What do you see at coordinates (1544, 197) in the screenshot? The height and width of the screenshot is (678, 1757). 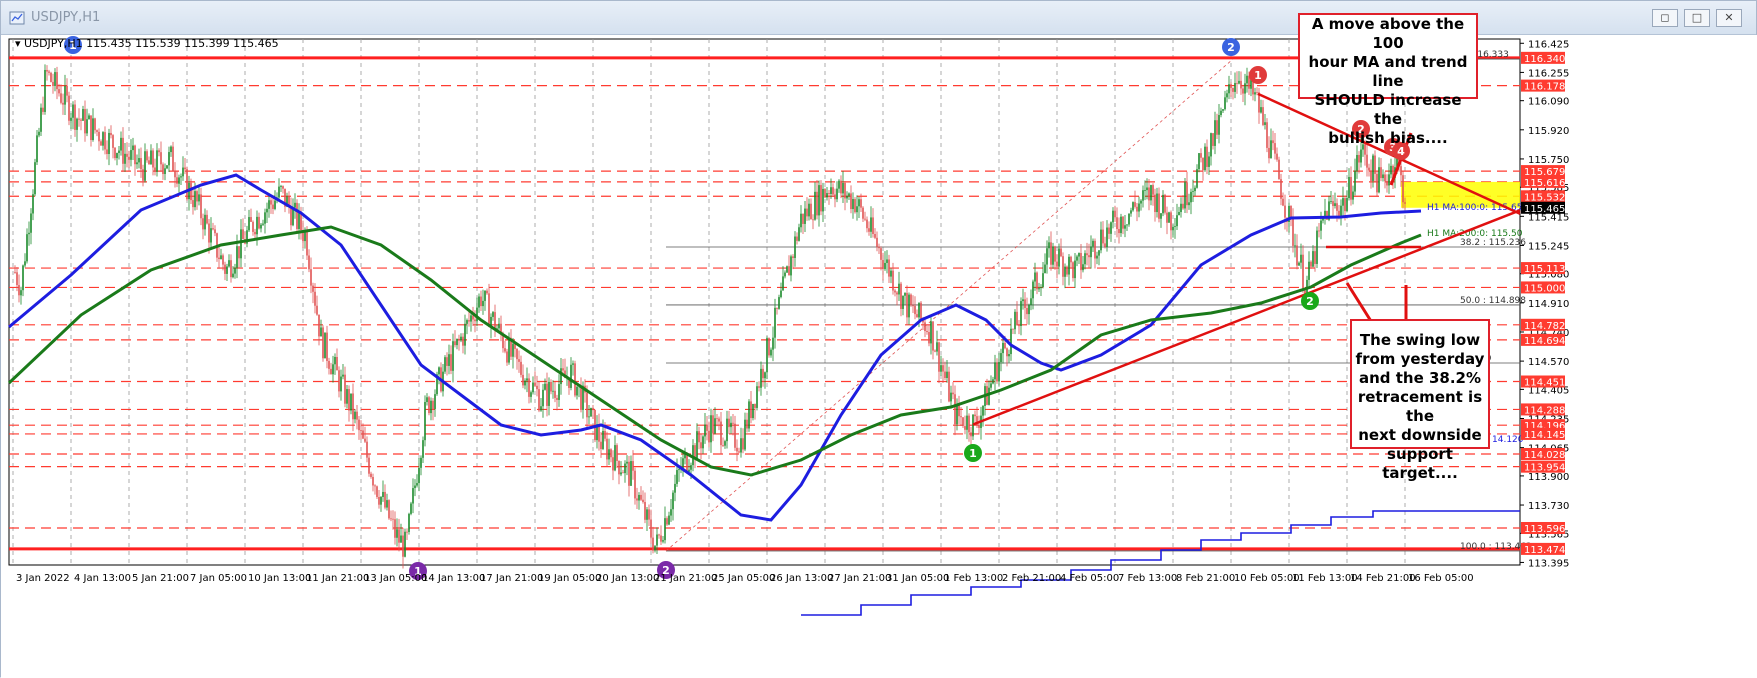 I see `price-tag-label: 115.532` at bounding box center [1544, 197].